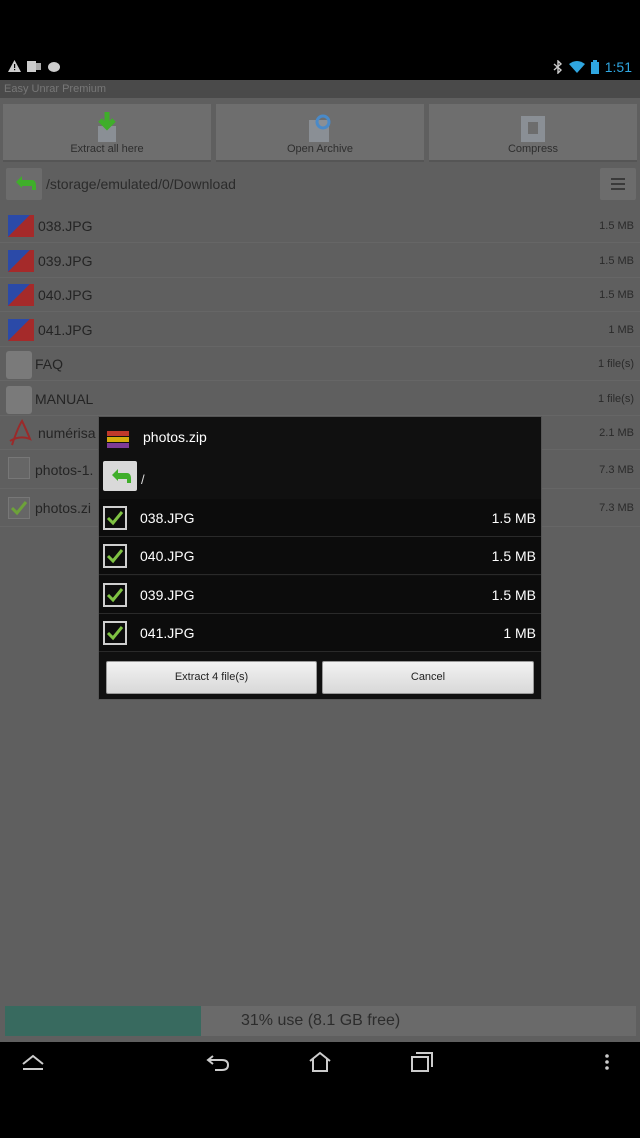 The width and height of the screenshot is (640, 1138). I want to click on dialog-file-name: 040.JPG, so click(167, 556).